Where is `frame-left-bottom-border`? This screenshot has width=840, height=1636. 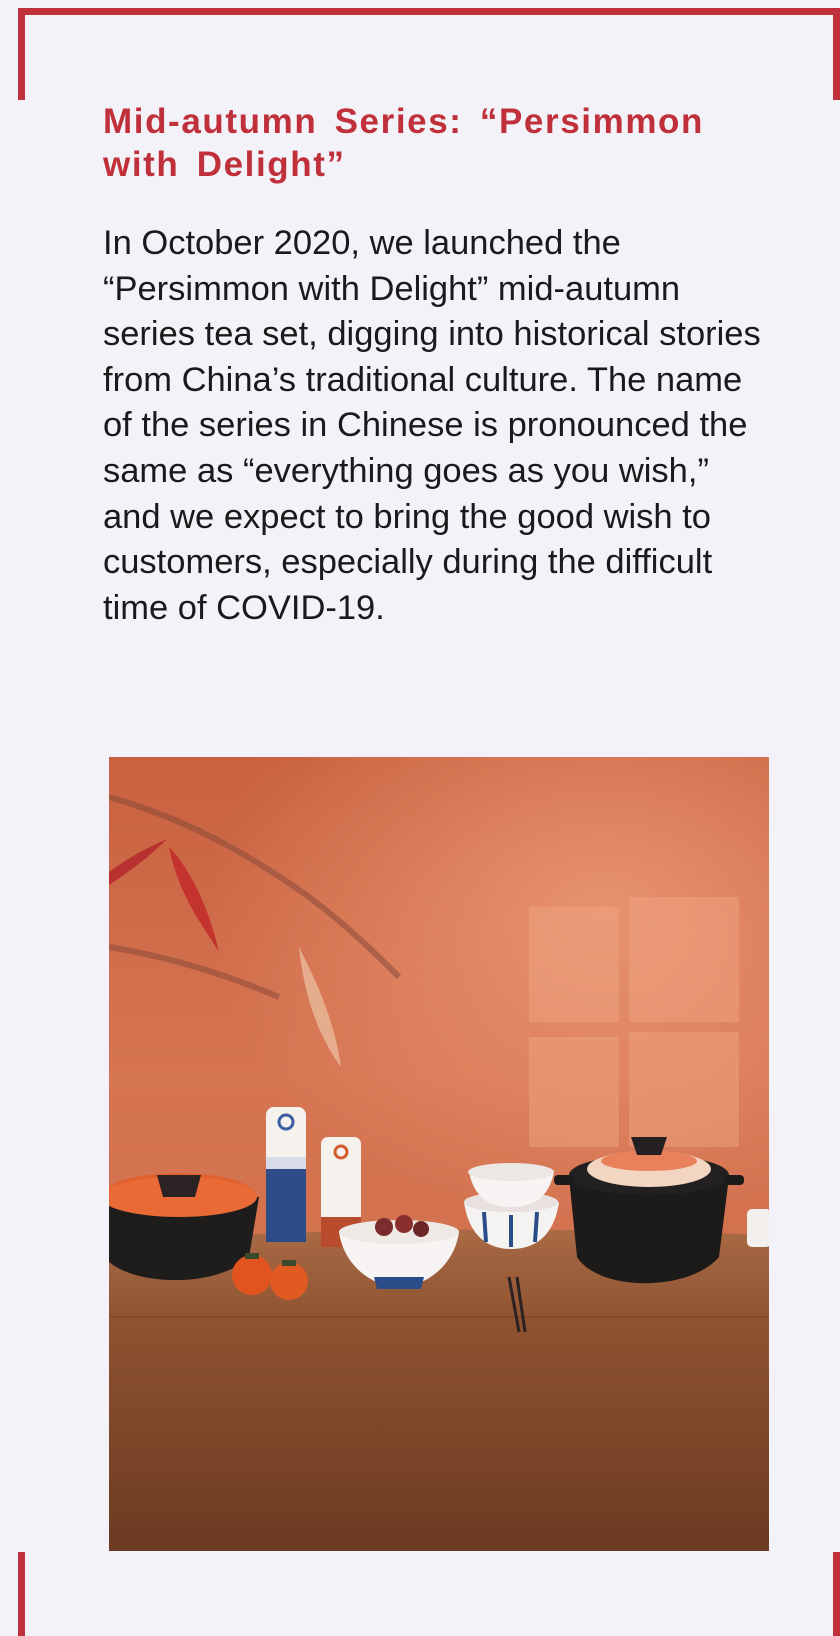 frame-left-bottom-border is located at coordinates (21, 1594).